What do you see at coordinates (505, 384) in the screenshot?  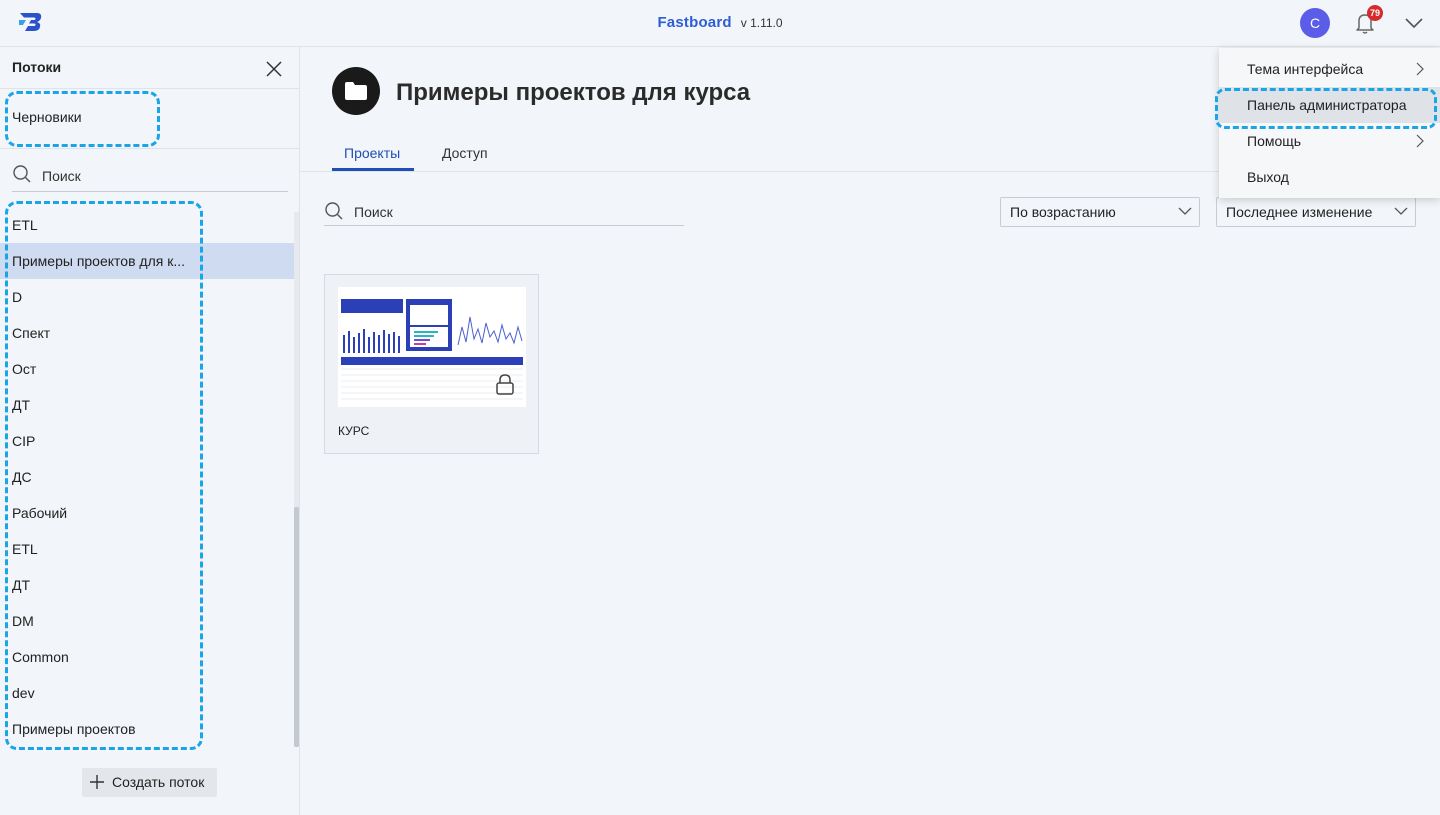 I see `lock-icon` at bounding box center [505, 384].